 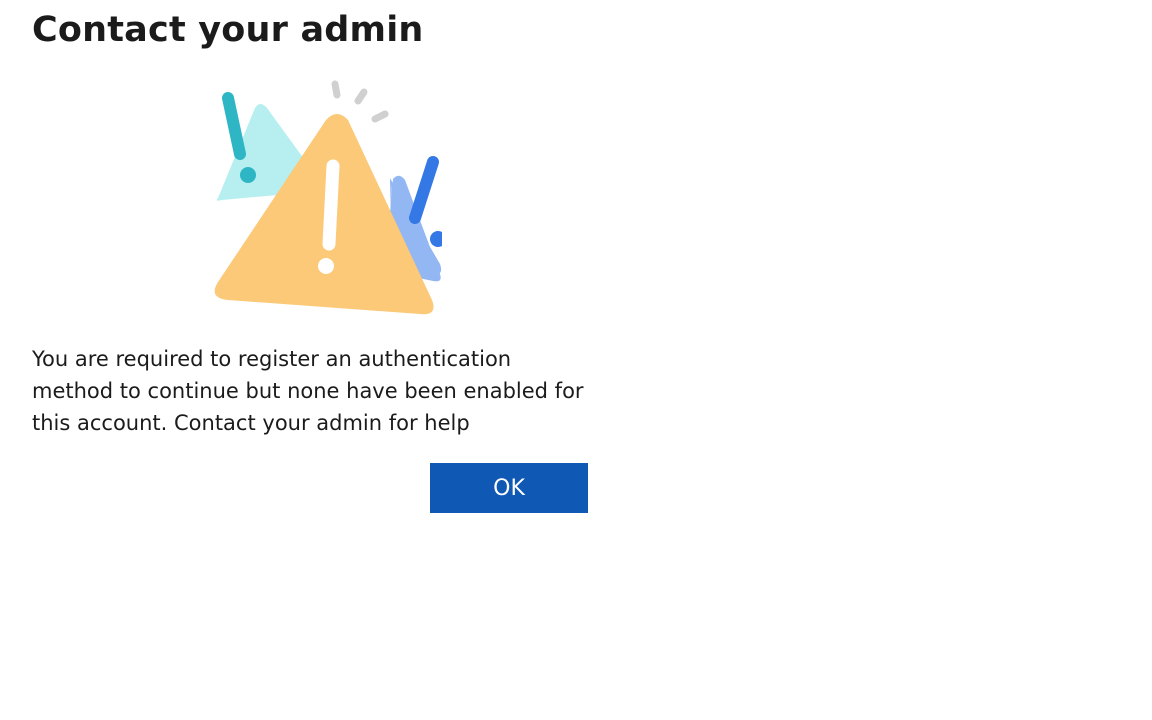 I want to click on warning-illustration, so click(x=311, y=198).